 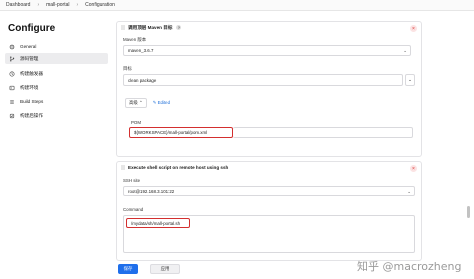 I want to click on edited-link: ✎ Edited, so click(x=161, y=103).